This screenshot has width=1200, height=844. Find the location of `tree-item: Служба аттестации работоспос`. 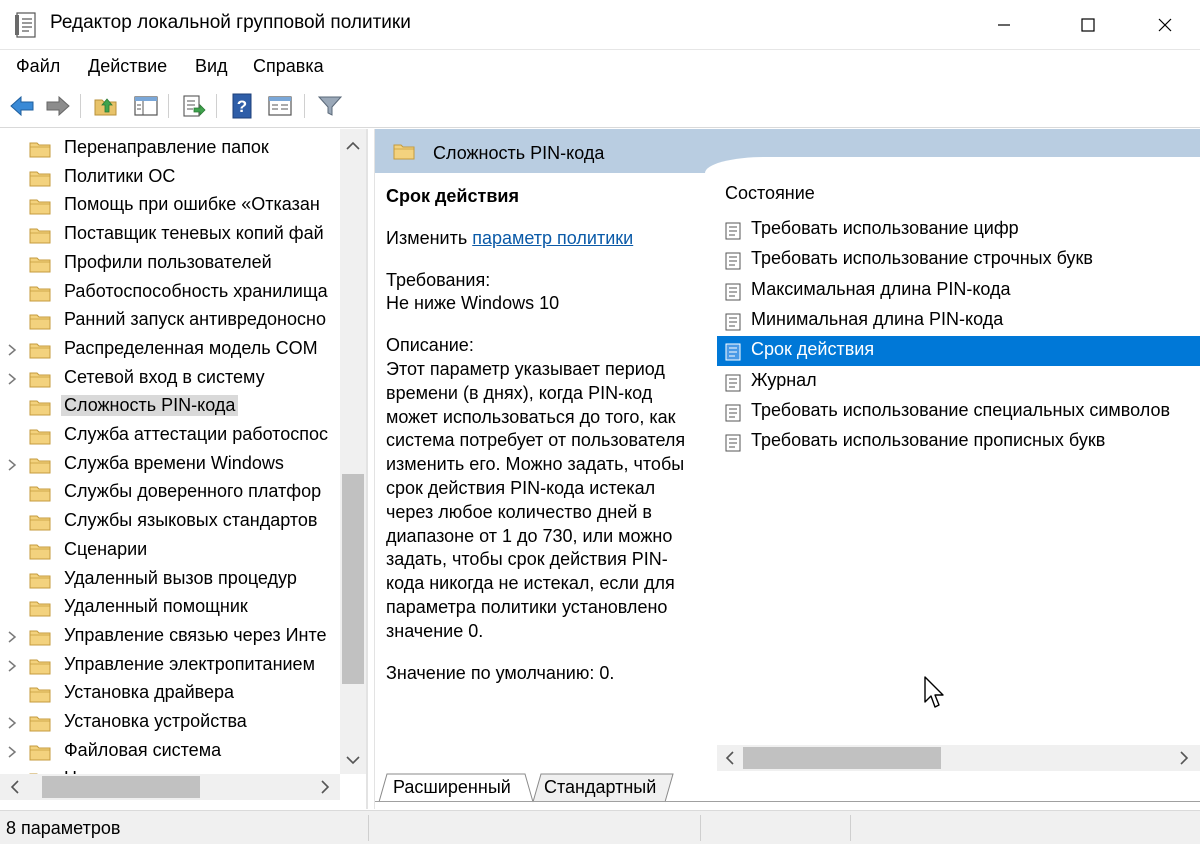

tree-item: Служба аттестации работоспос is located at coordinates (170, 436).